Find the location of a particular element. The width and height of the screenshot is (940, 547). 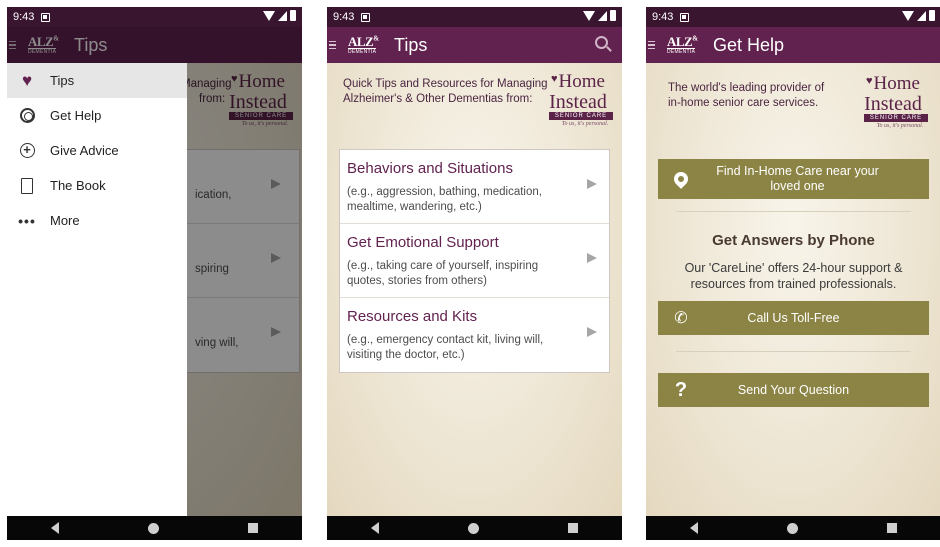

call-toll-free-button: ✆ Call Us Toll-Free is located at coordinates (793, 318).